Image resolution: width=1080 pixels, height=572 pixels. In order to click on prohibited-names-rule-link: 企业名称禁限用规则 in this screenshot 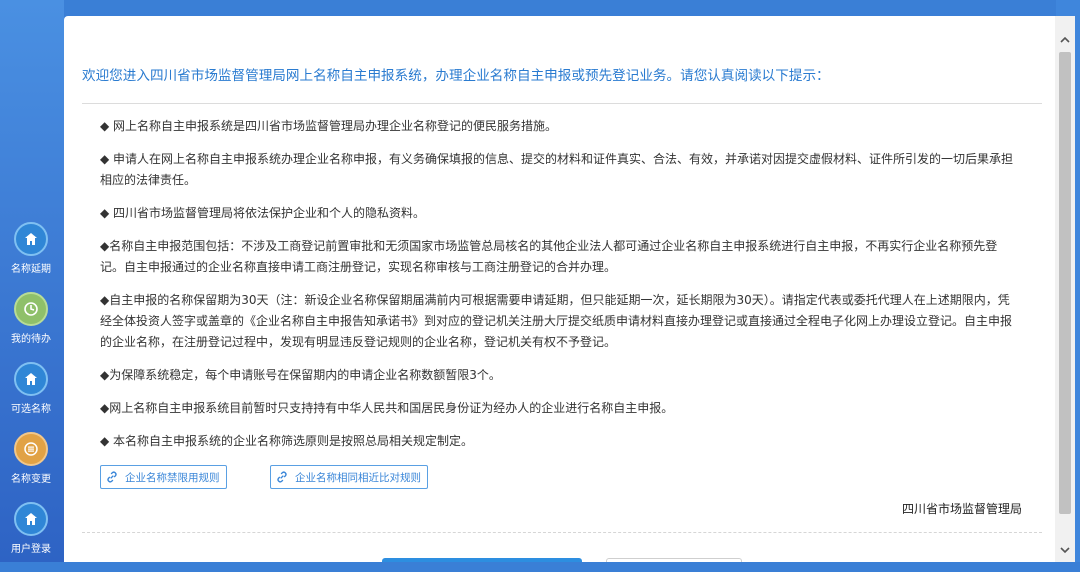, I will do `click(163, 477)`.